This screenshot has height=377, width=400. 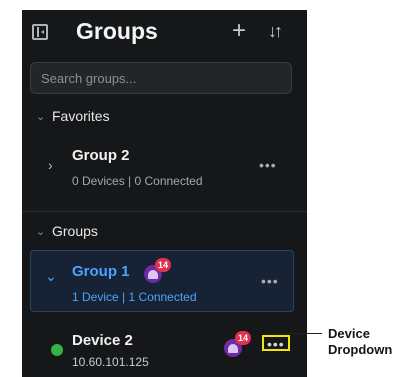 What do you see at coordinates (134, 297) in the screenshot?
I see `group-status: 1 Device | 1 Connected` at bounding box center [134, 297].